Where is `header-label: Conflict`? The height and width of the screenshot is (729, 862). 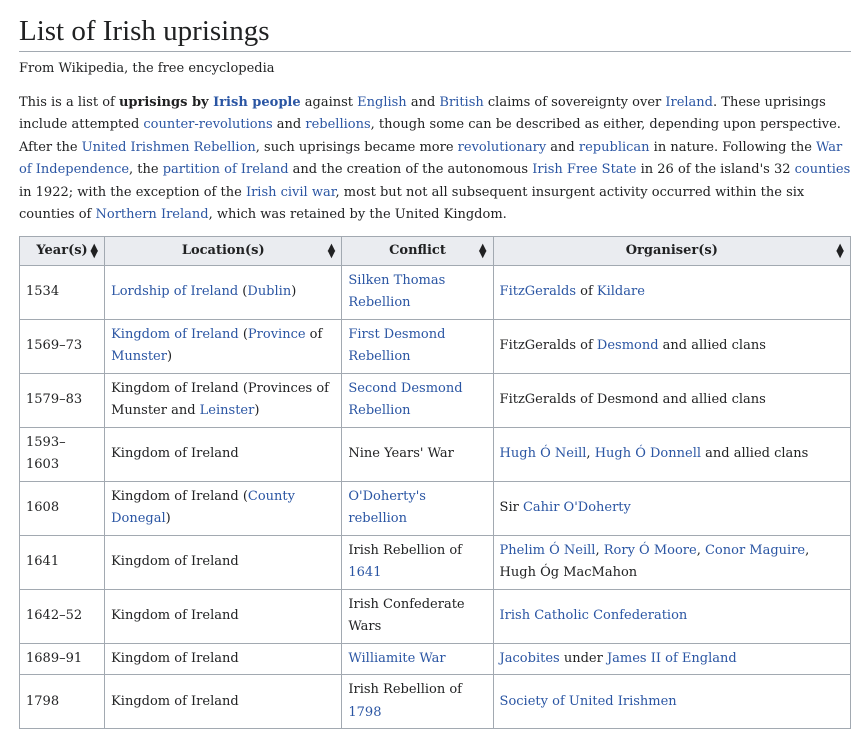
header-label: Conflict is located at coordinates (417, 251).